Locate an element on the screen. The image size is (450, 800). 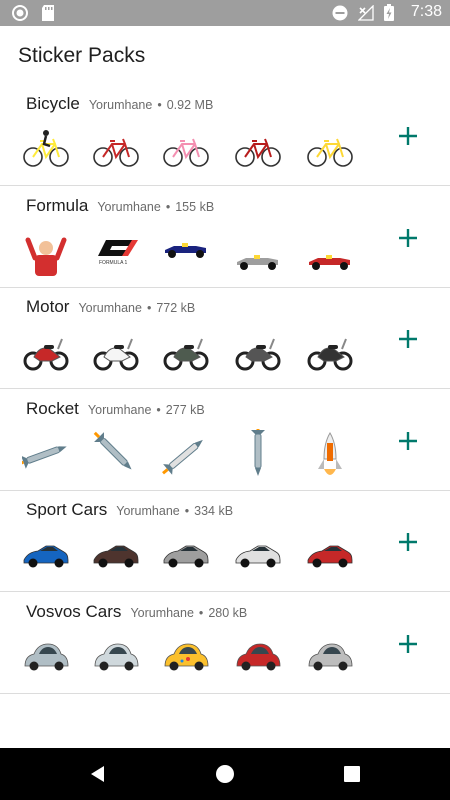
pack-name: Bicycle is located at coordinates (53, 103).